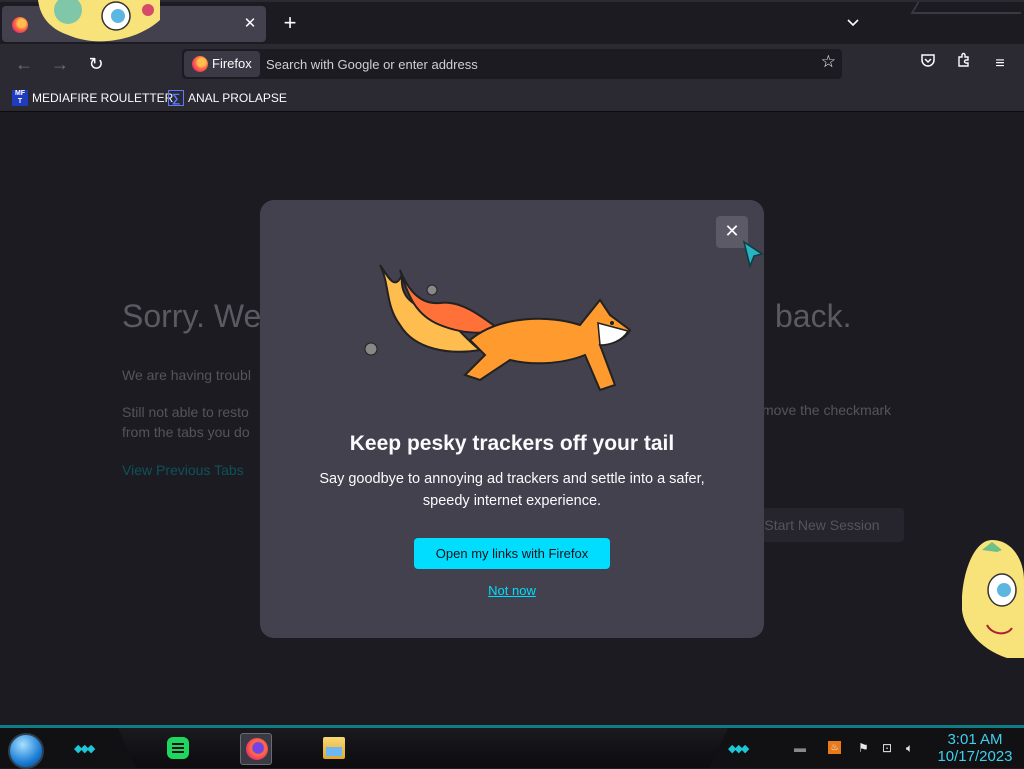 The image size is (1024, 769). I want to click on error-text-line2b: from the tabs you do, so click(186, 432).